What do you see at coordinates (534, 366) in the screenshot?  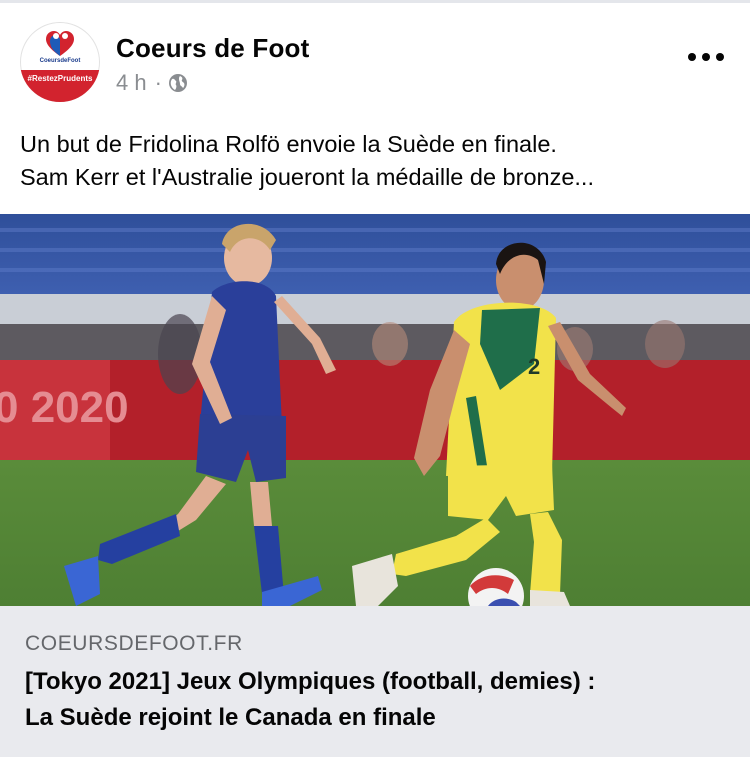 I see `player-number: 2` at bounding box center [534, 366].